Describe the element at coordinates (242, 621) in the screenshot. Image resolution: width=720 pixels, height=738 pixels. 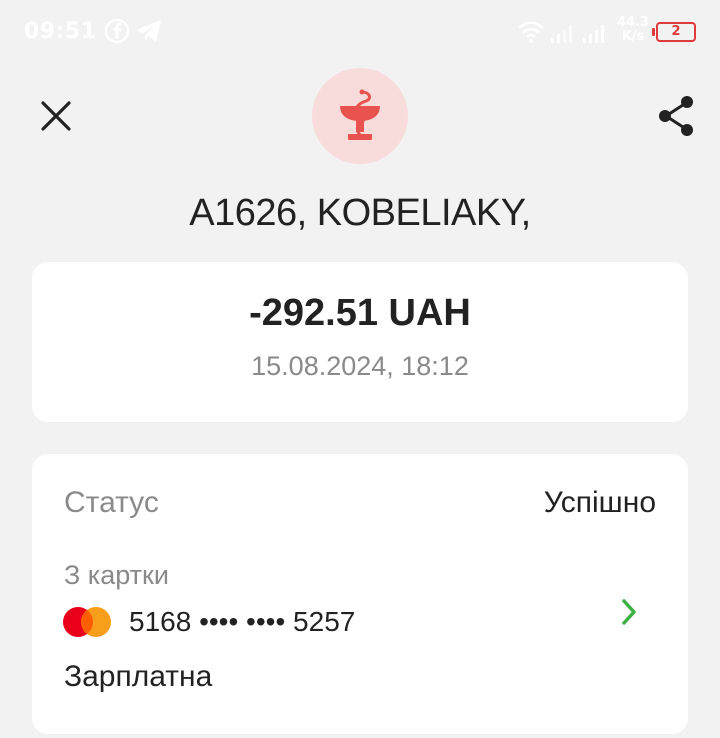
I see `card-number: 5168 •••• •••• 5257` at that location.